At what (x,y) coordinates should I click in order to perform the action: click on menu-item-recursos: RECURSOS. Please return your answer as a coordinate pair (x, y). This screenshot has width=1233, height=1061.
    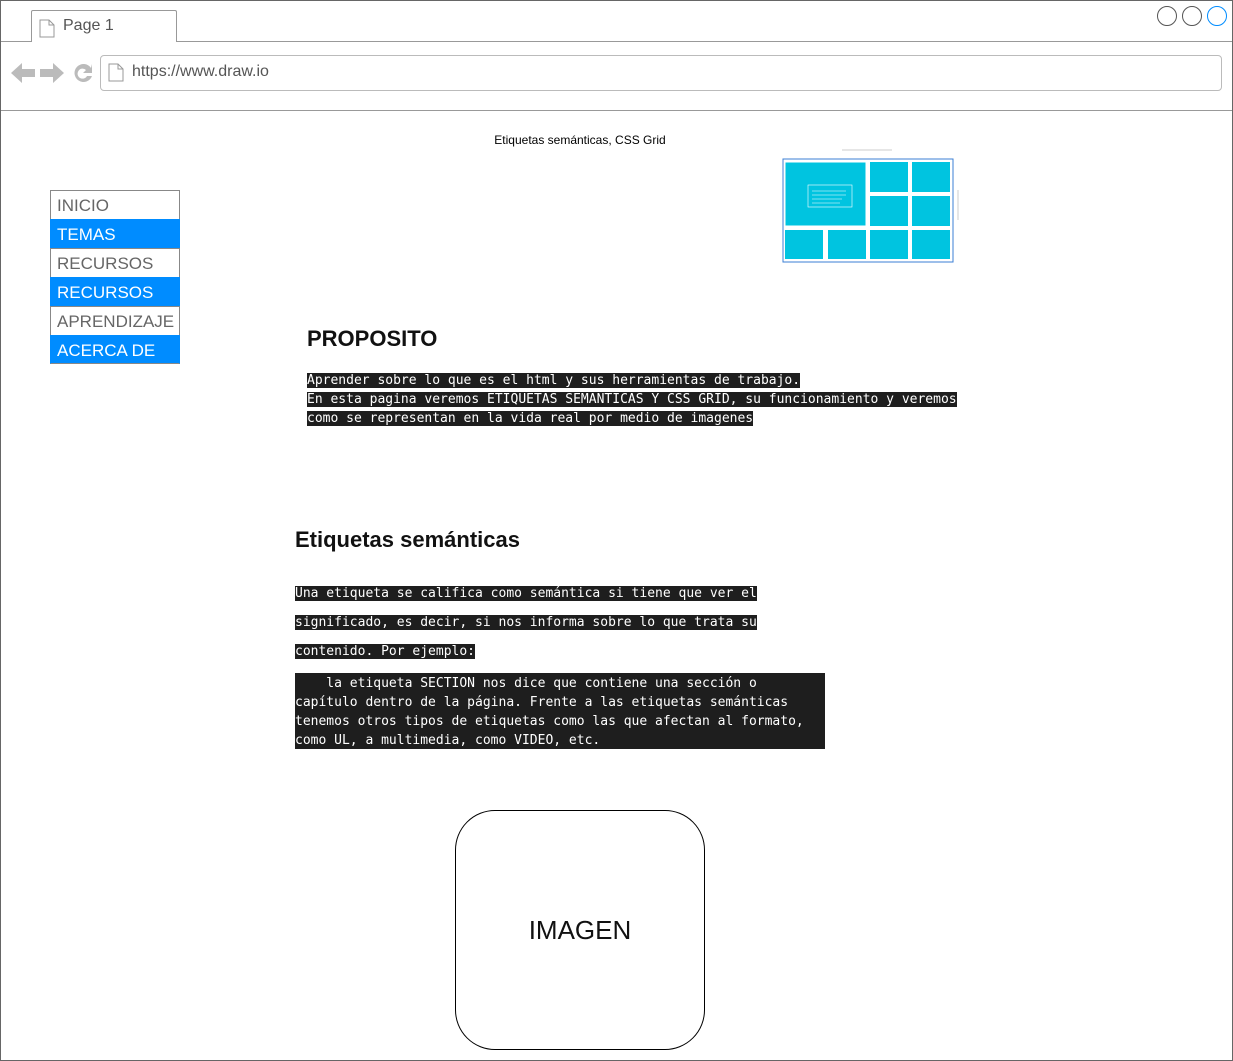
    Looking at the image, I should click on (115, 262).